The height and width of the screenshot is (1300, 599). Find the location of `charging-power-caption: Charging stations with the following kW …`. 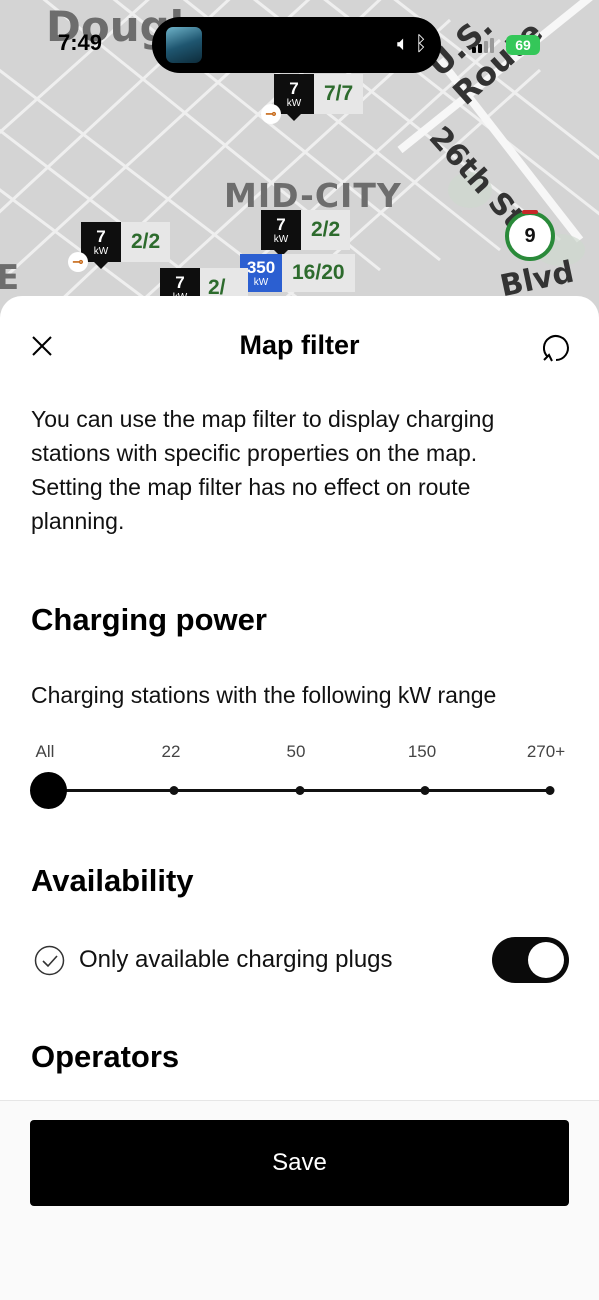

charging-power-caption: Charging stations with the following kW … is located at coordinates (264, 695).